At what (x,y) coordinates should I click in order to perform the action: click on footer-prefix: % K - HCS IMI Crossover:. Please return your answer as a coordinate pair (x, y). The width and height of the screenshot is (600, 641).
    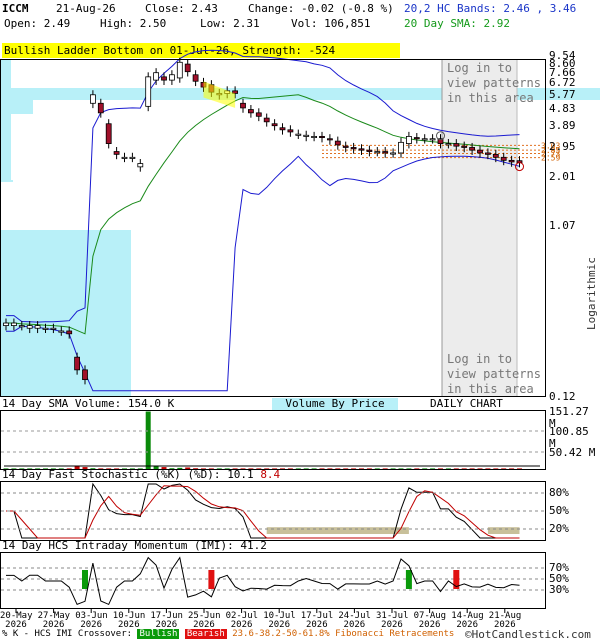
    Looking at the image, I should click on (67, 634).